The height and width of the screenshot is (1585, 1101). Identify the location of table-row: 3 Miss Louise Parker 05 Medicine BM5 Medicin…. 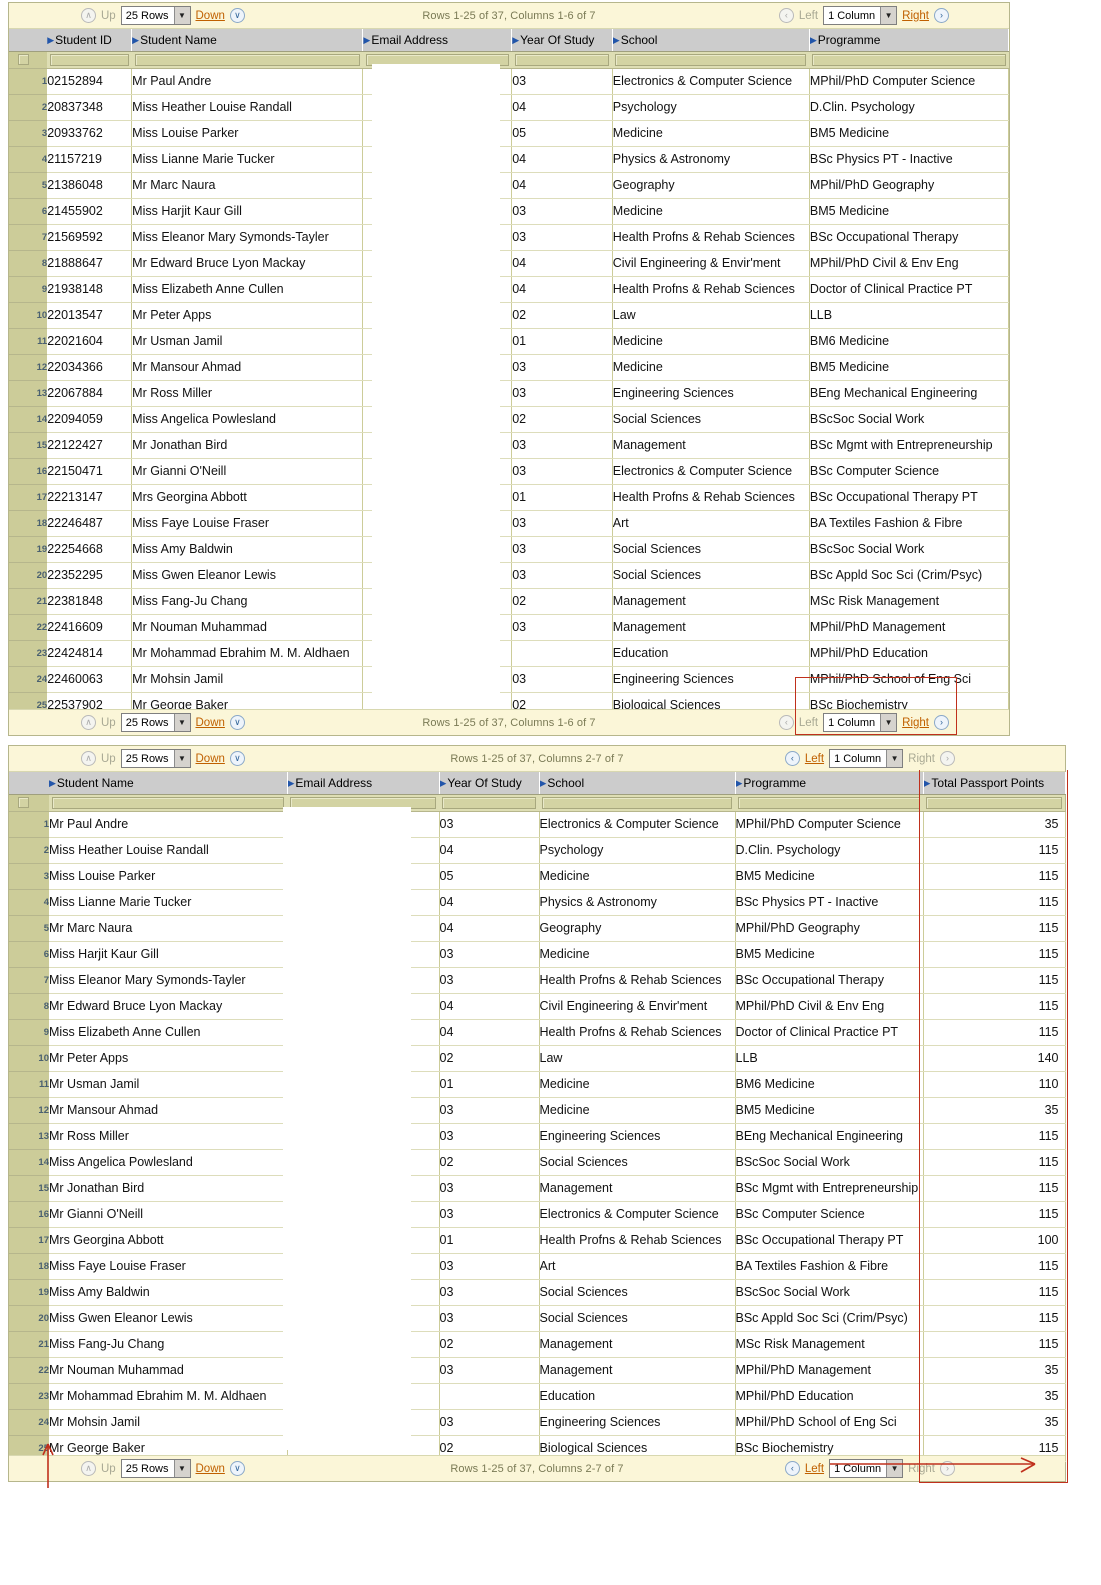
(537, 876).